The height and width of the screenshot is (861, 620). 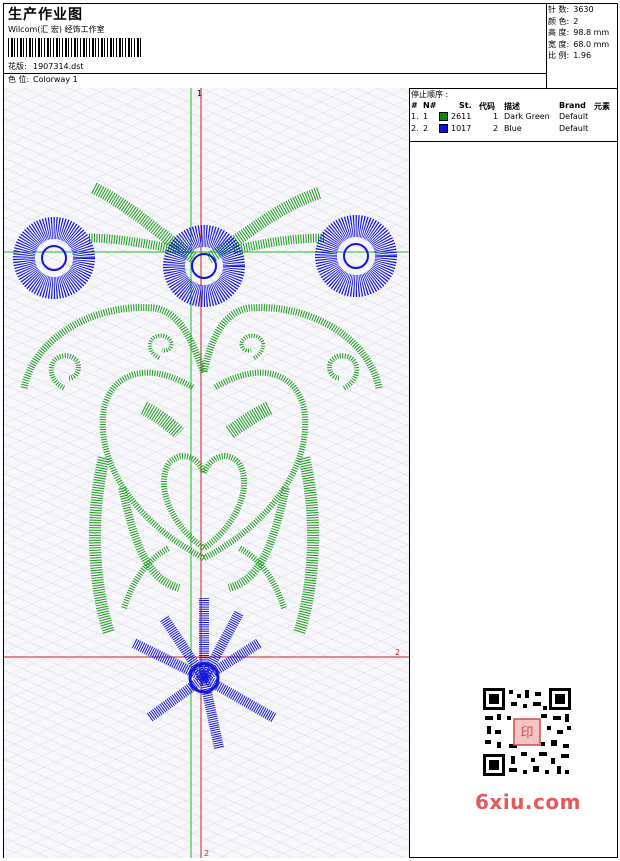 What do you see at coordinates (204, 502) in the screenshot?
I see `green-heart-inner` at bounding box center [204, 502].